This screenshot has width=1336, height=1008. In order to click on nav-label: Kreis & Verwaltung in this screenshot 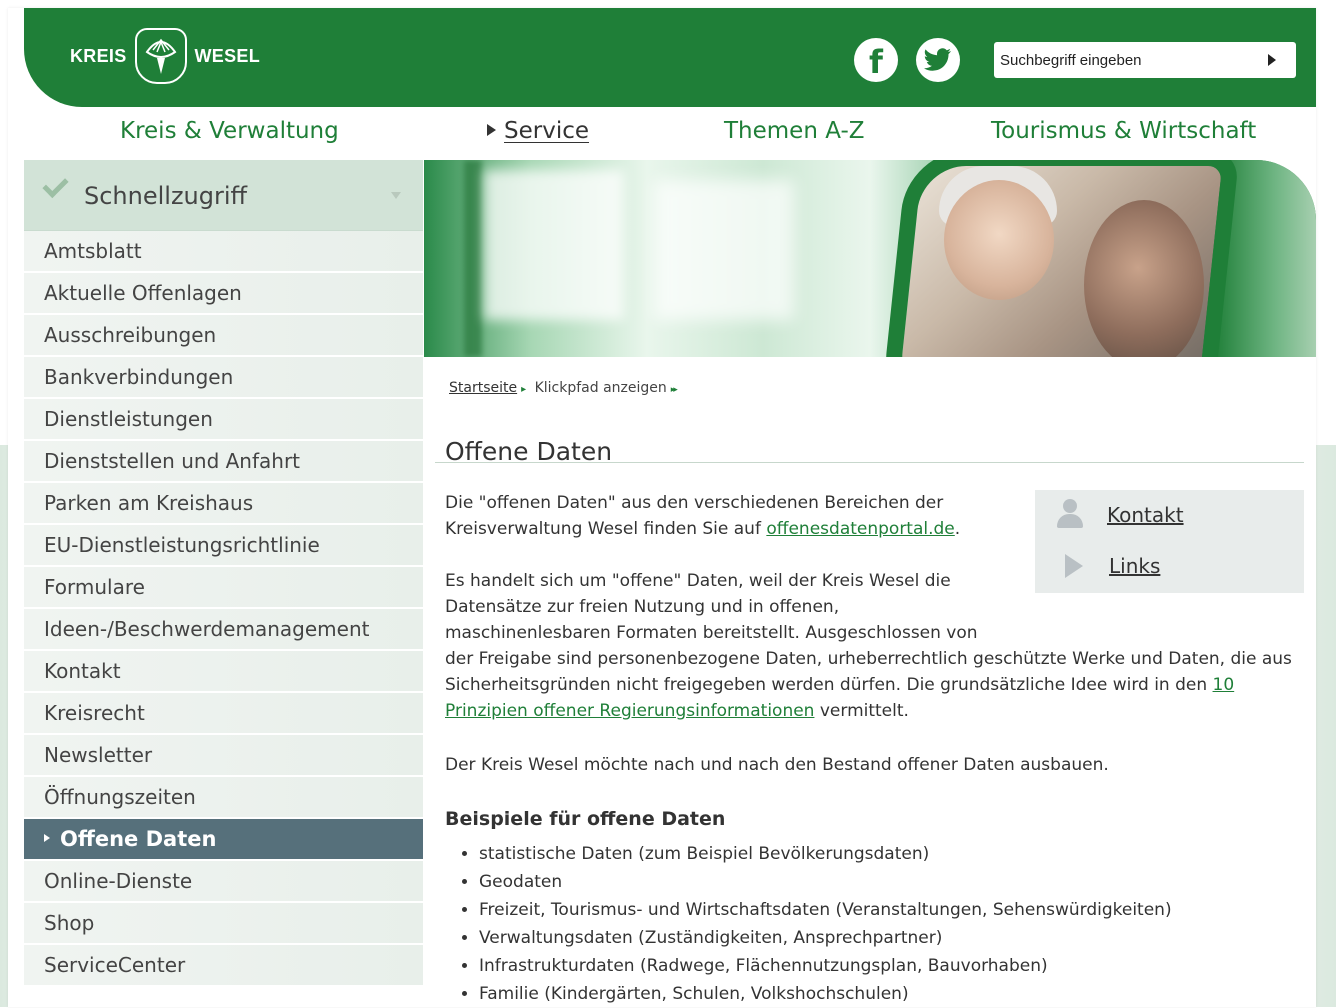, I will do `click(229, 131)`.